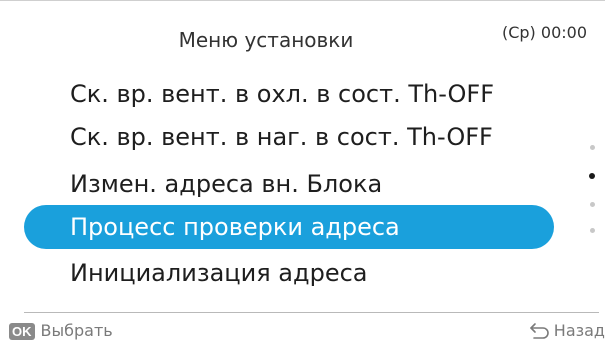 The width and height of the screenshot is (605, 347). What do you see at coordinates (539, 331) in the screenshot?
I see `return-arrow-icon` at bounding box center [539, 331].